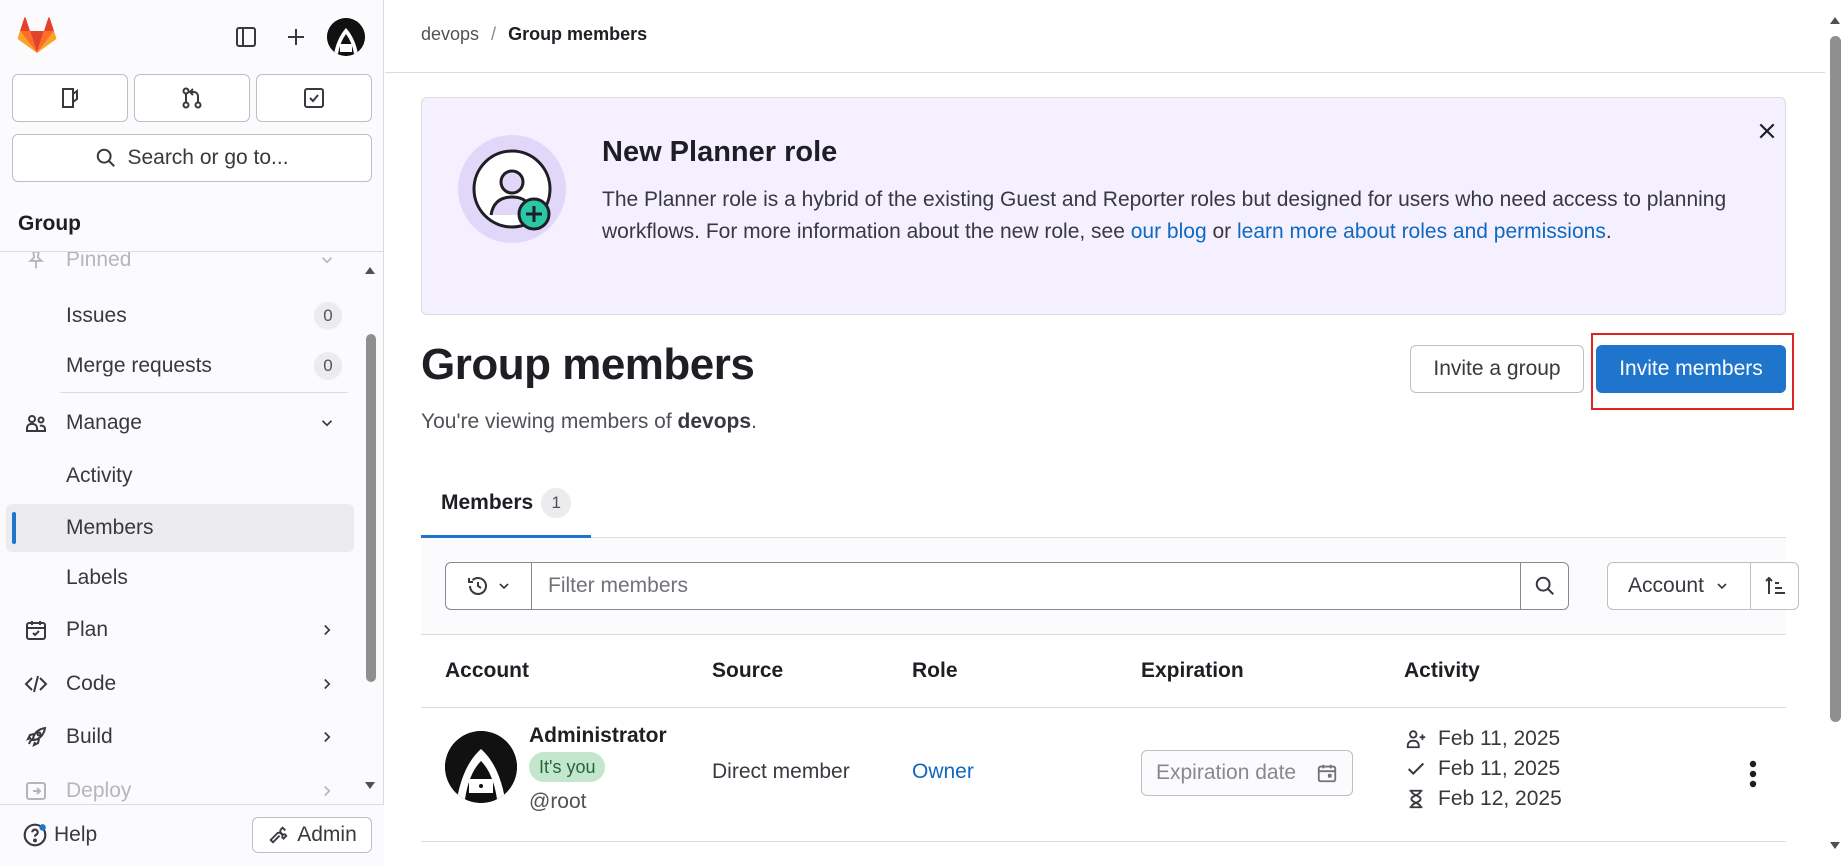 Image resolution: width=1845 pixels, height=865 pixels. I want to click on subtitle-group: devops, so click(714, 421).